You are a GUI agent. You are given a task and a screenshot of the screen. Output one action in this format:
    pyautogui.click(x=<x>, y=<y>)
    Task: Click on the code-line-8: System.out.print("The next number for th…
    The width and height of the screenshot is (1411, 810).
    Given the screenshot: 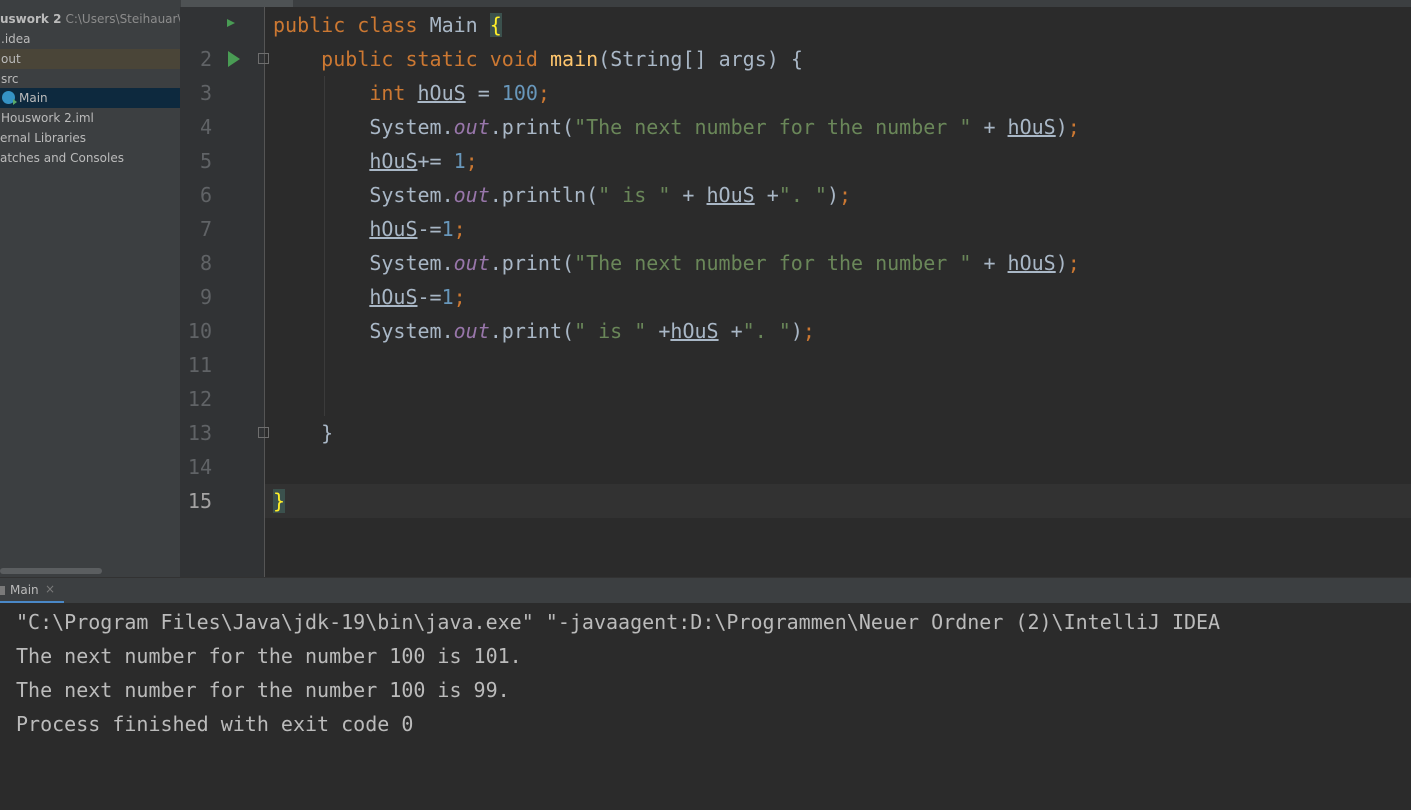 What is the action you would take?
    pyautogui.click(x=724, y=263)
    